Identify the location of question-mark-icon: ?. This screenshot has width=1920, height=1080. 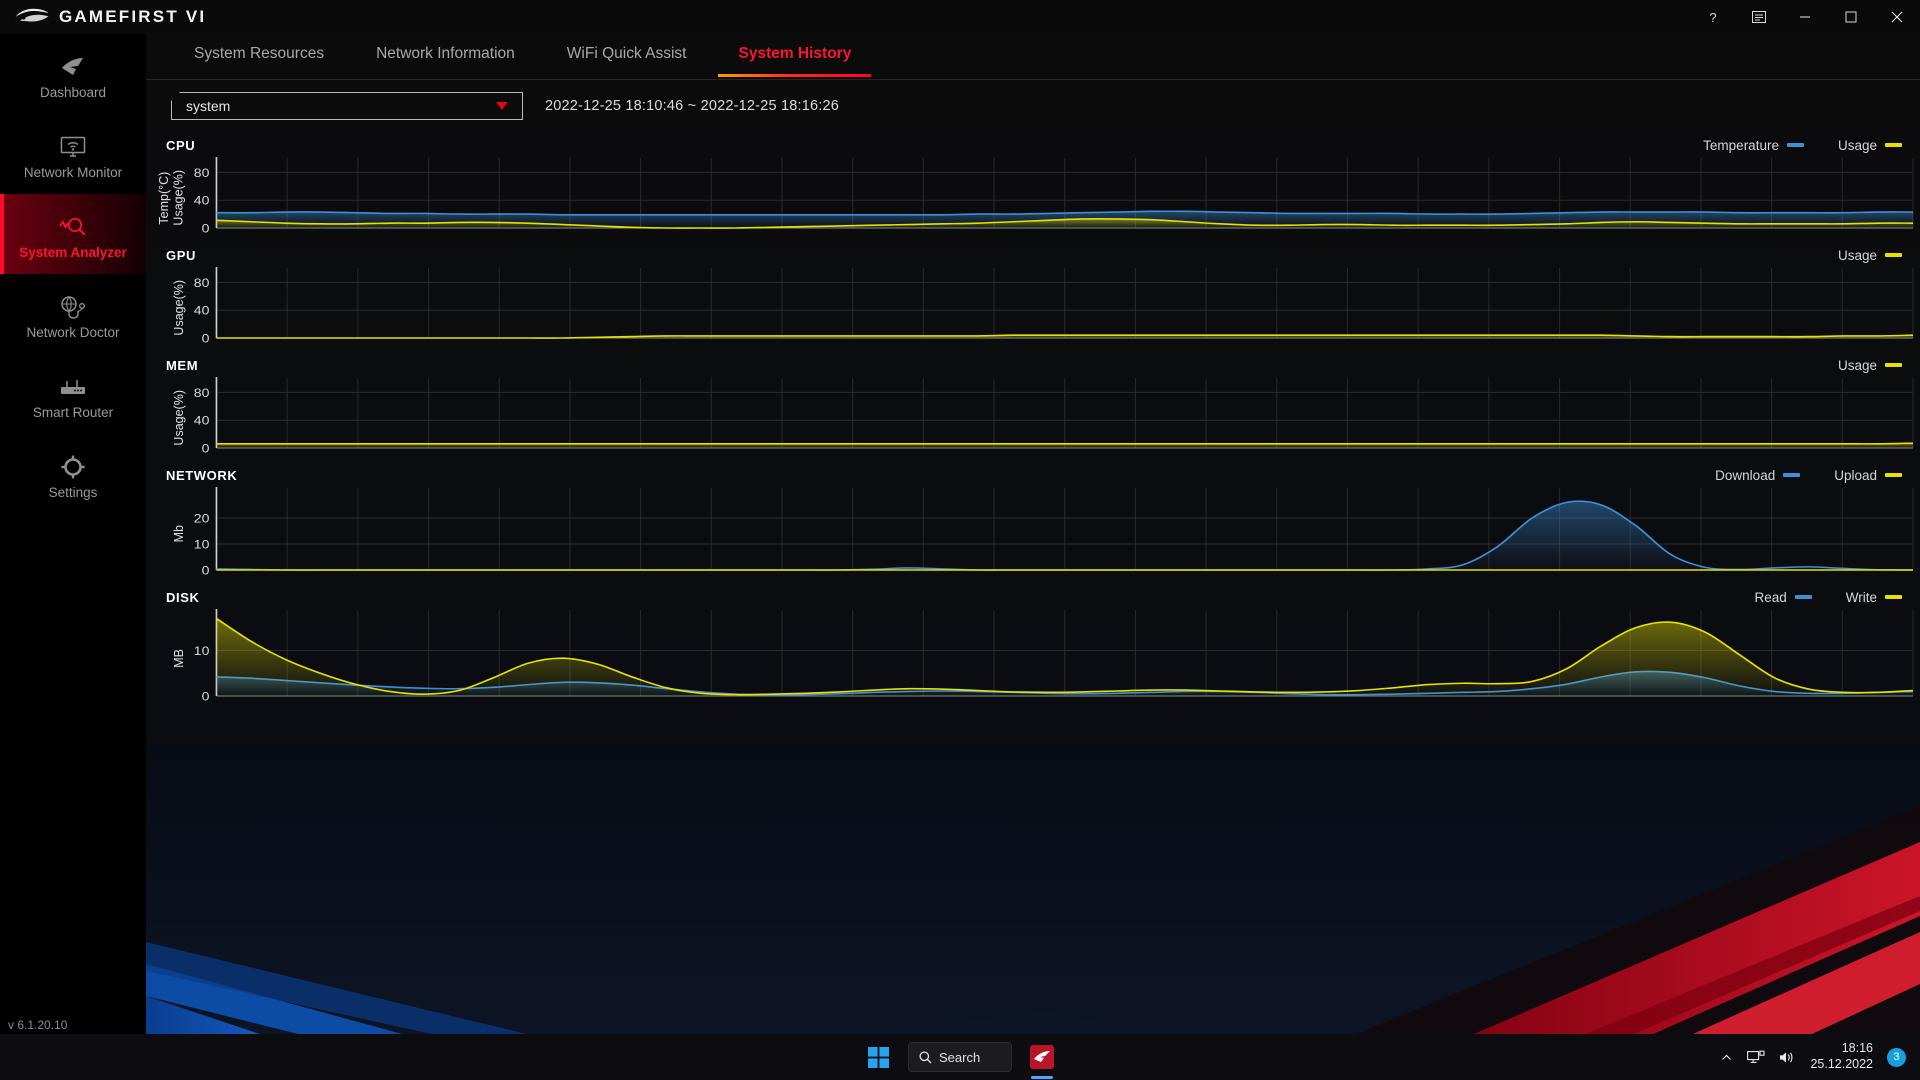
(1713, 17).